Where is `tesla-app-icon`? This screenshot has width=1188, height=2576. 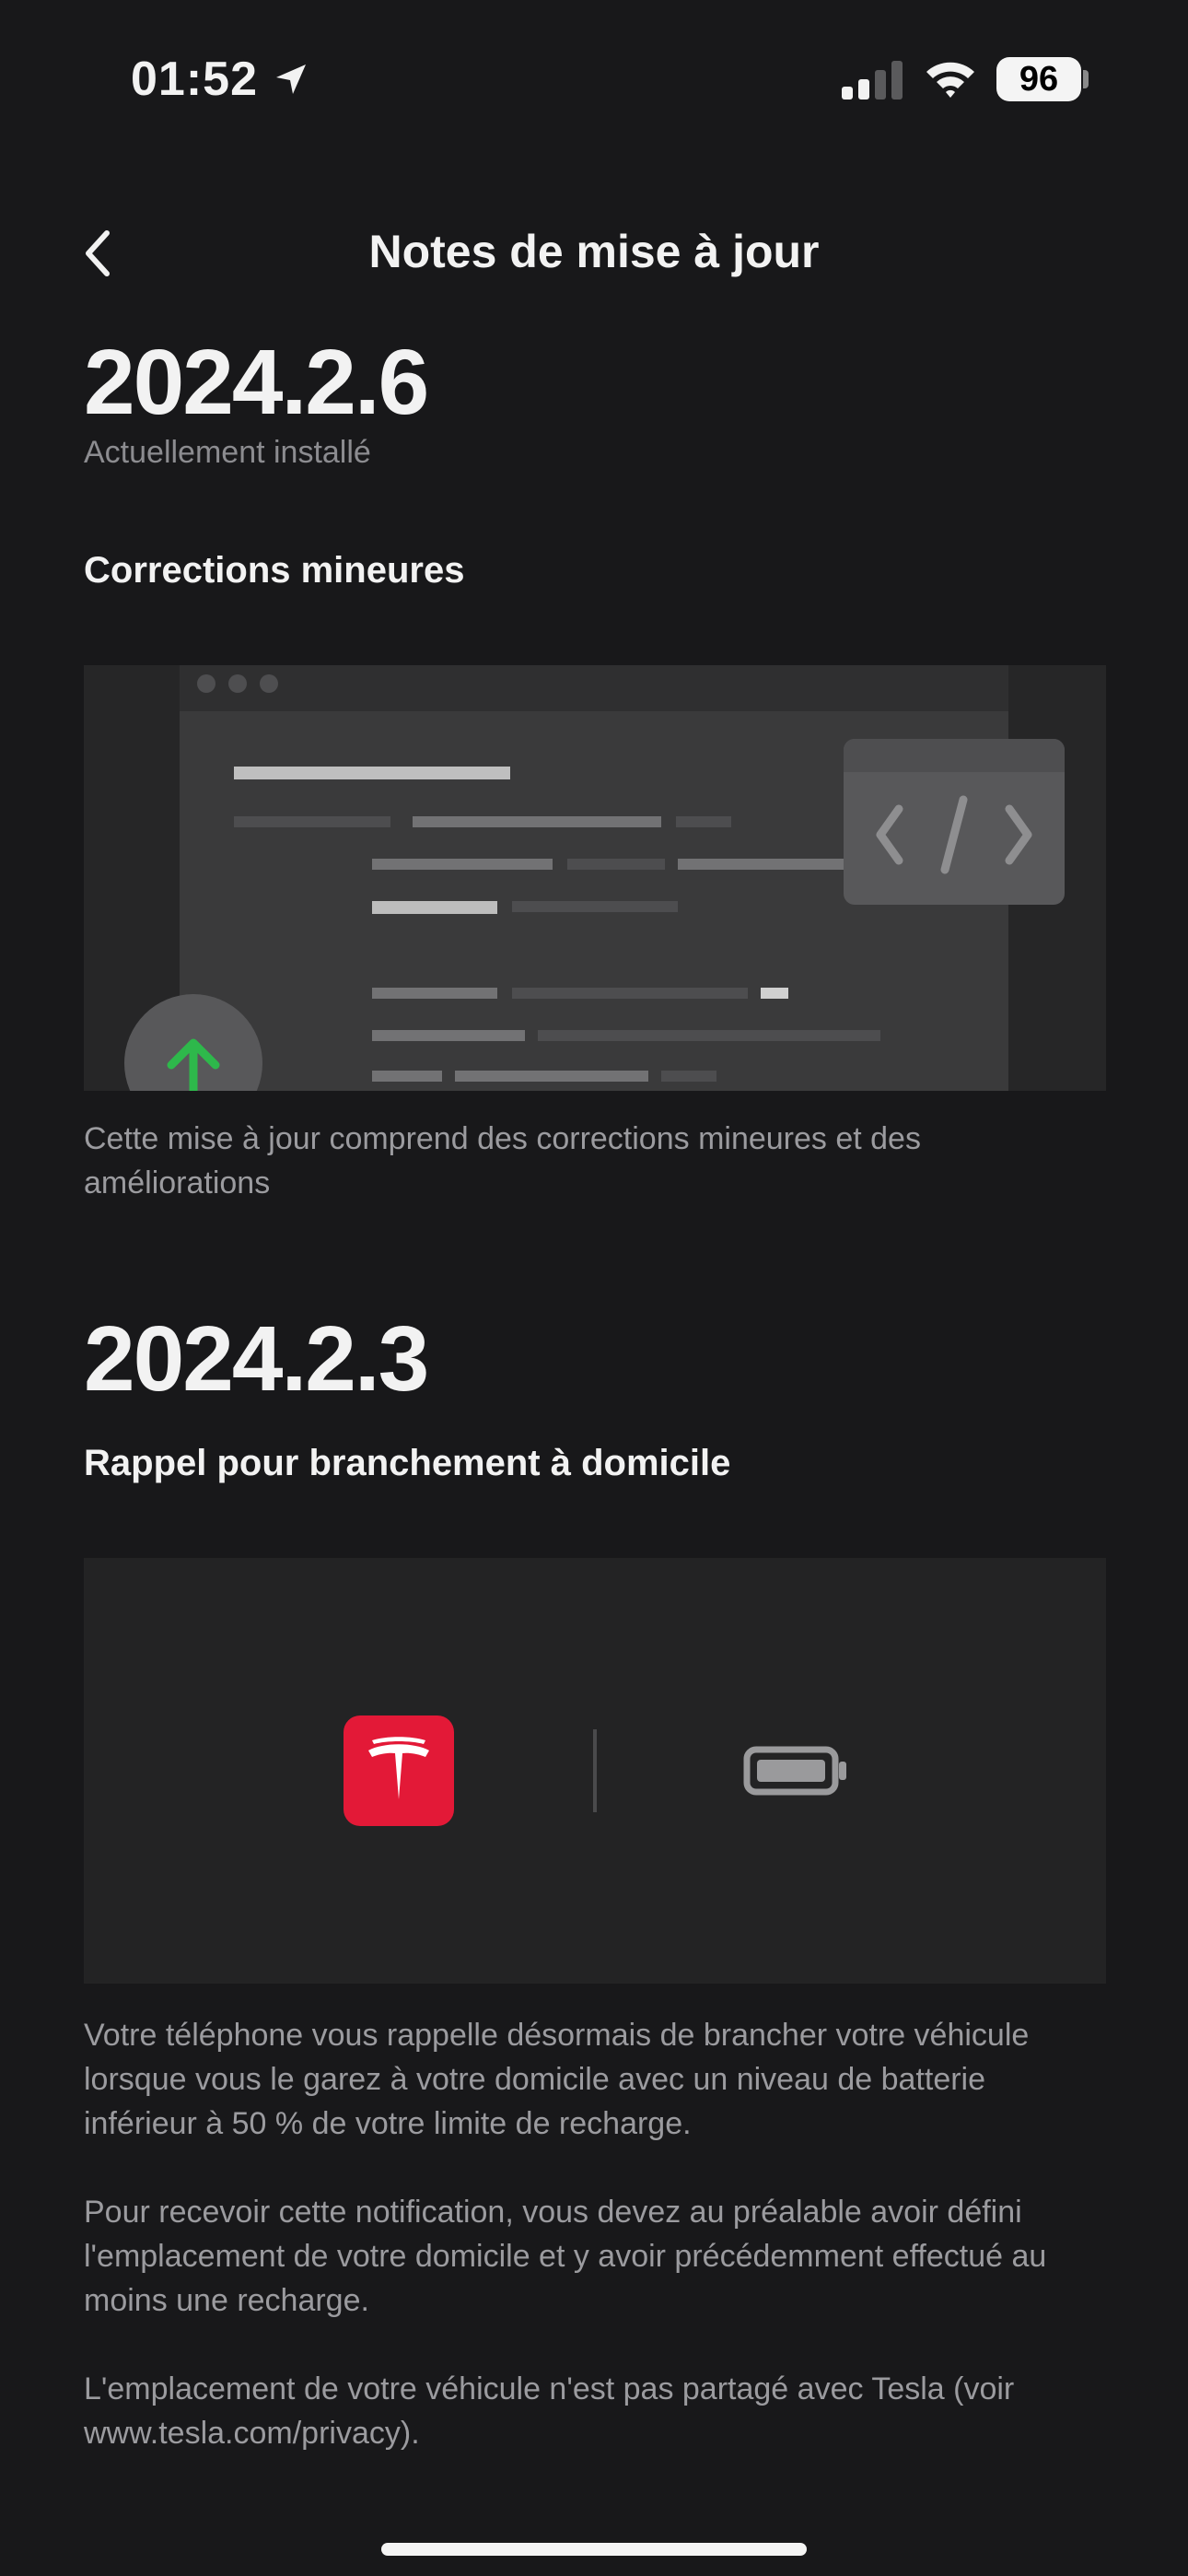 tesla-app-icon is located at coordinates (399, 1770).